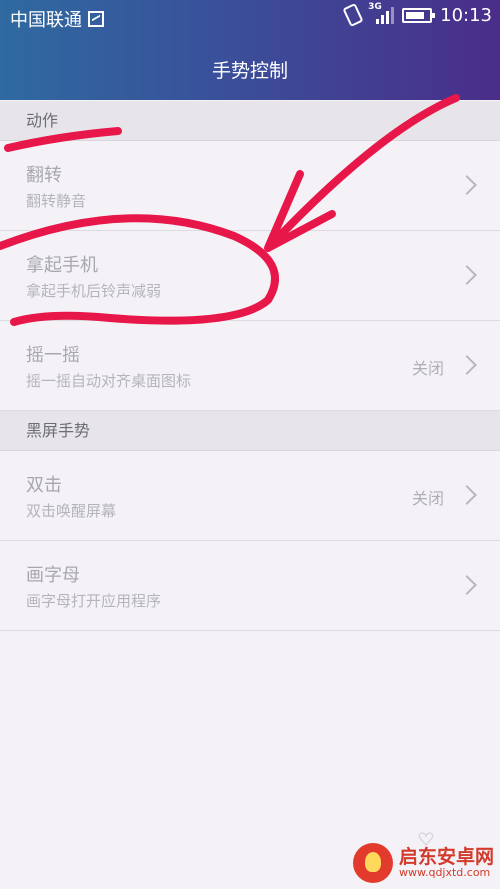 This screenshot has height=889, width=500. Describe the element at coordinates (381, 14) in the screenshot. I see `signal-icon: 3G` at that location.